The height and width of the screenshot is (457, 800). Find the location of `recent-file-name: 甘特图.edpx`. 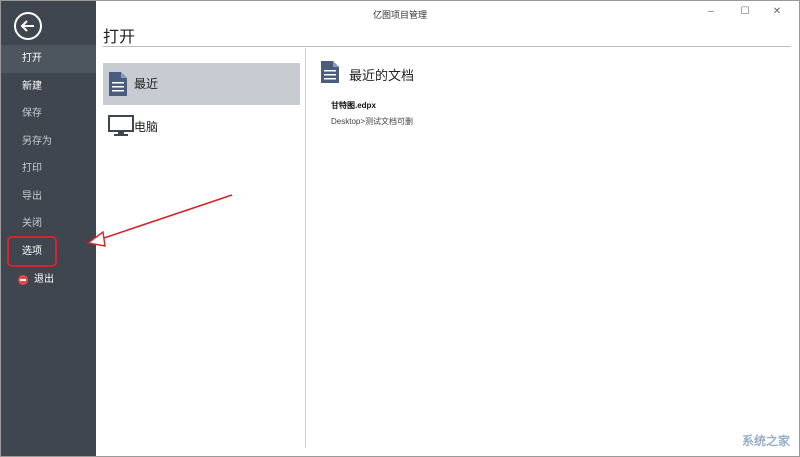

recent-file-name: 甘特图.edpx is located at coordinates (353, 105).